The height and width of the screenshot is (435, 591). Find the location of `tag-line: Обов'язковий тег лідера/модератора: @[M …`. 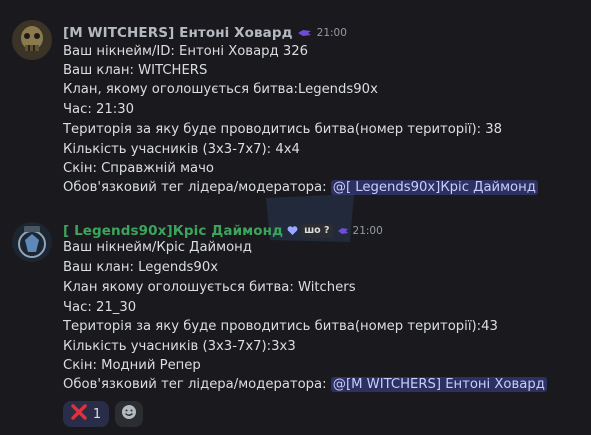

tag-line: Обов'язковий тег лідера/модератора: @[M … is located at coordinates (305, 385).